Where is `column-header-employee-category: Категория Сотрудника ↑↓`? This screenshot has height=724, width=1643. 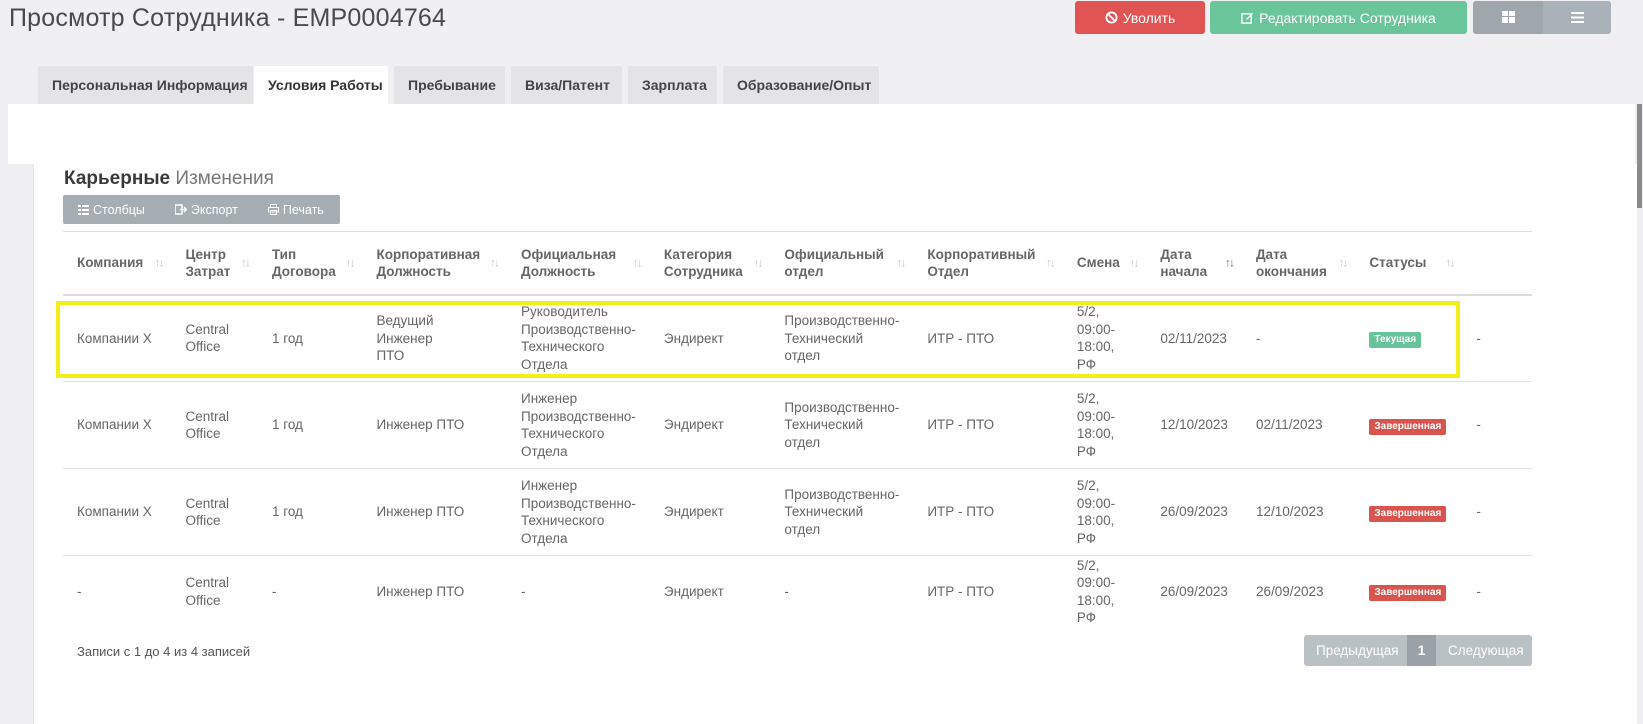 column-header-employee-category: Категория Сотрудника ↑↓ is located at coordinates (710, 263).